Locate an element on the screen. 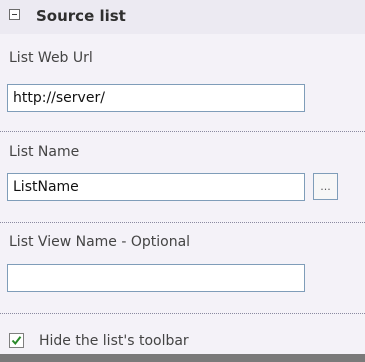 The width and height of the screenshot is (365, 362). bottom-border is located at coordinates (182, 358).